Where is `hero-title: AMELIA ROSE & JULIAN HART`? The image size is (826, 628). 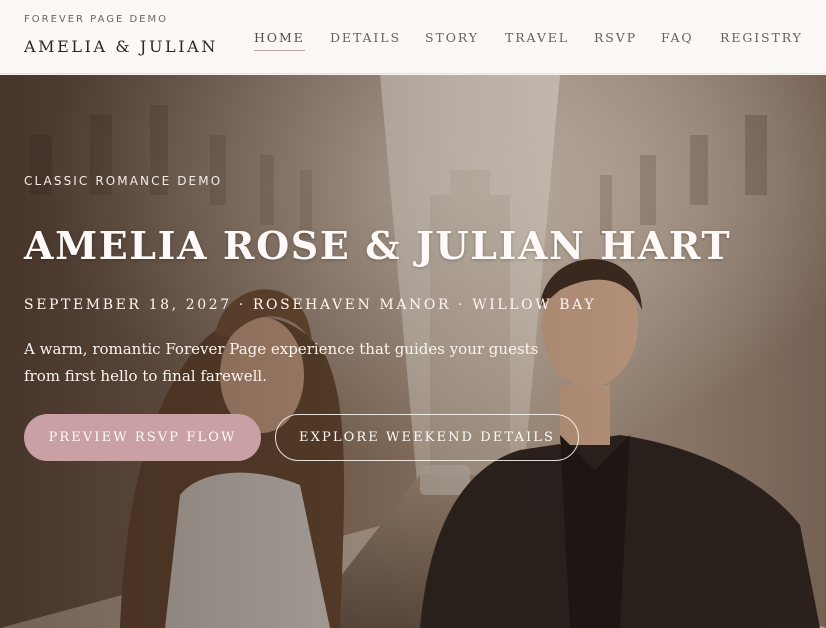
hero-title: AMELIA ROSE & JULIAN HART is located at coordinates (378, 245).